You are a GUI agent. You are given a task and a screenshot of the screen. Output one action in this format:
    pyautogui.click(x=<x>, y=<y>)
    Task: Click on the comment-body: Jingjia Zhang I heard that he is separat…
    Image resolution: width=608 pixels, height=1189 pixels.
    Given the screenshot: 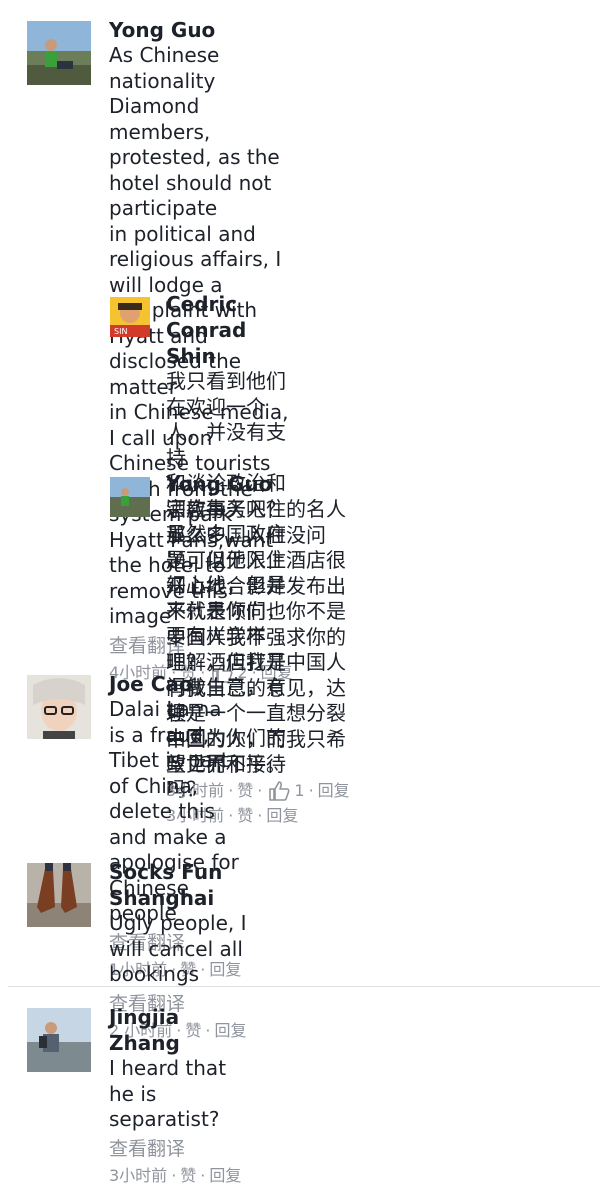 What is the action you would take?
    pyautogui.click(x=175, y=1096)
    